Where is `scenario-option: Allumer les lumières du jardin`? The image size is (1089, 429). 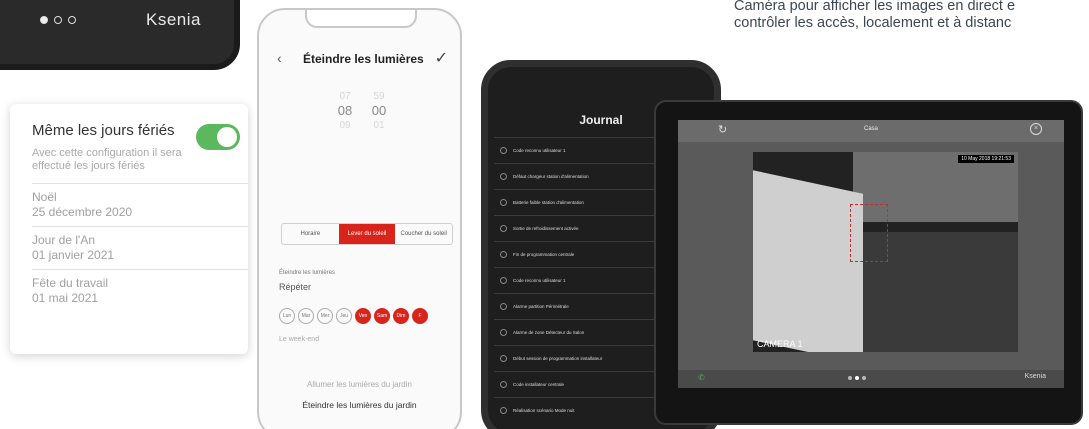 scenario-option: Allumer les lumières du jardin is located at coordinates (359, 384).